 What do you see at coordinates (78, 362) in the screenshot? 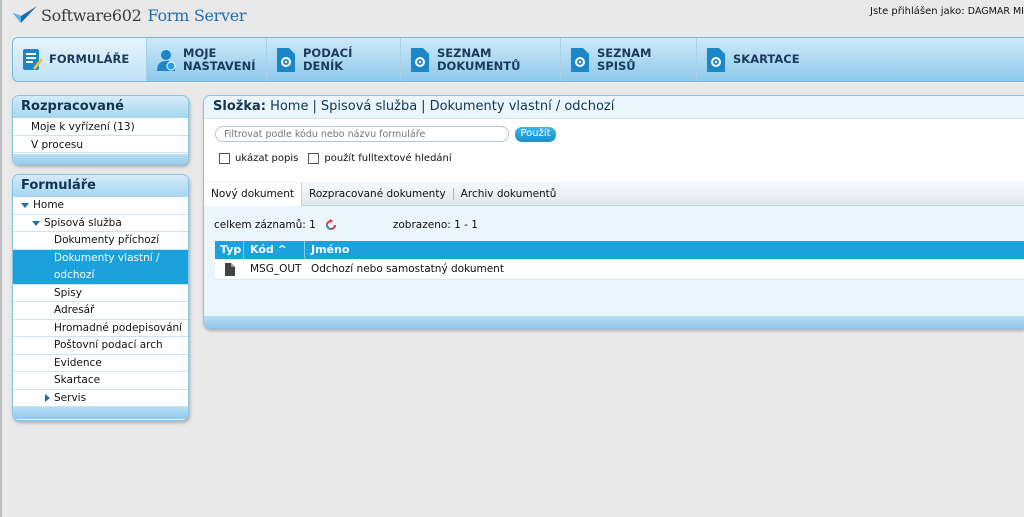
I see `tree-item-label: Evidence` at bounding box center [78, 362].